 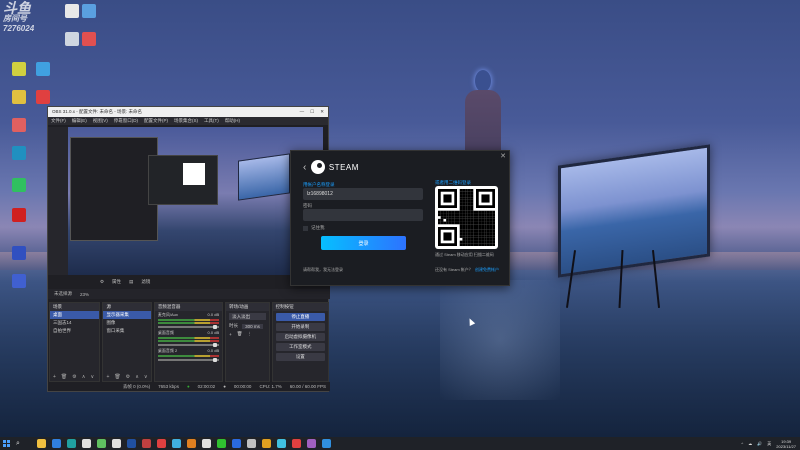 I want to click on scene-item: 自拍世界, so click(x=74, y=331).